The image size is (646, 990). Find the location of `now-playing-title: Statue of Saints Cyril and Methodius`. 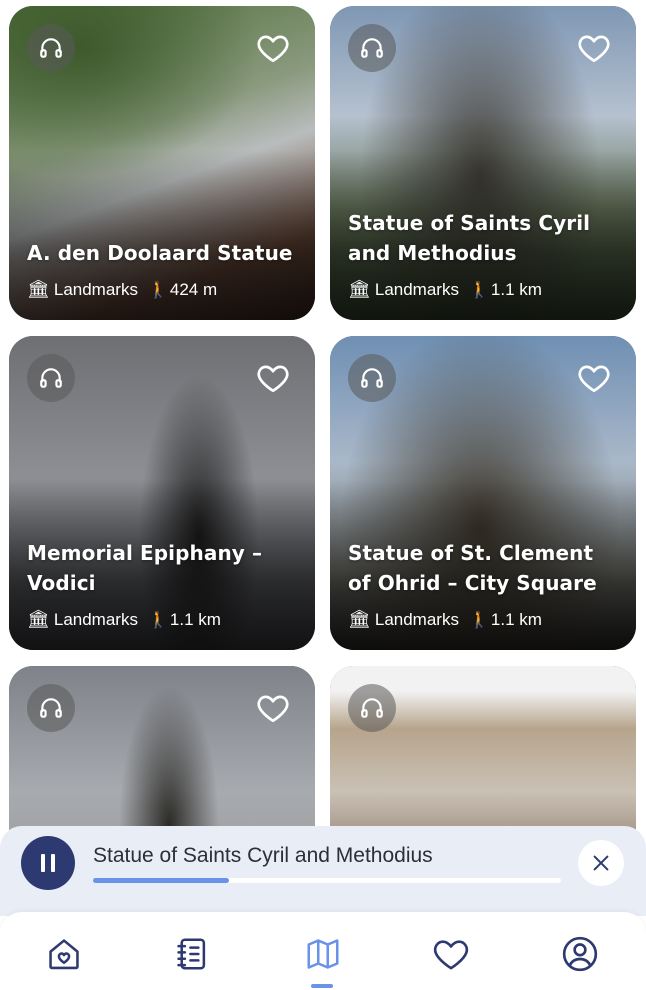

now-playing-title: Statue of Saints Cyril and Methodius is located at coordinates (263, 855).